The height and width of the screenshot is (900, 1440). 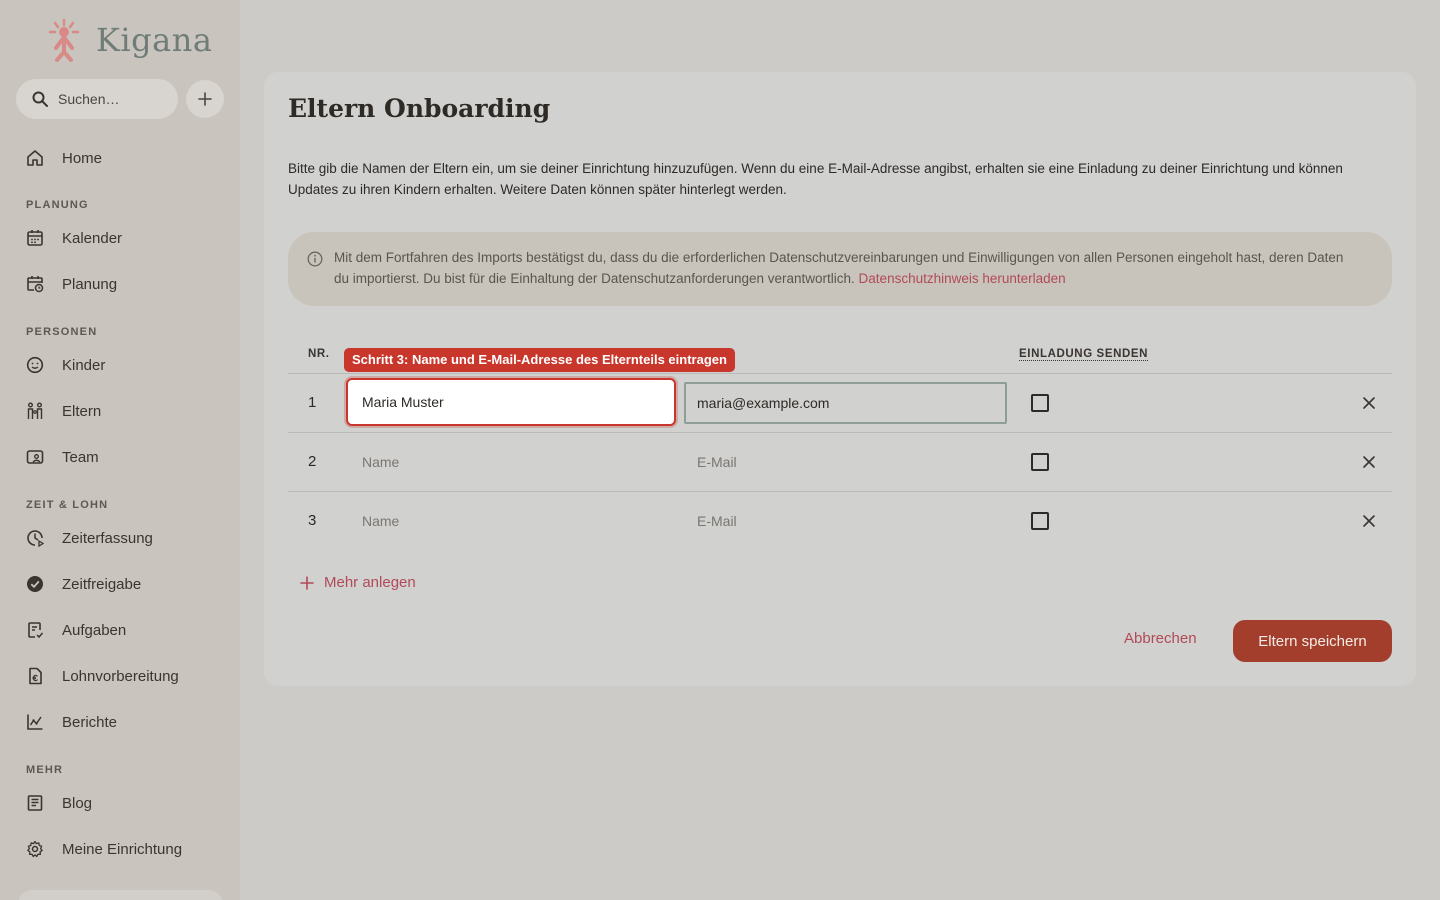 What do you see at coordinates (35, 158) in the screenshot?
I see `home-icon` at bounding box center [35, 158].